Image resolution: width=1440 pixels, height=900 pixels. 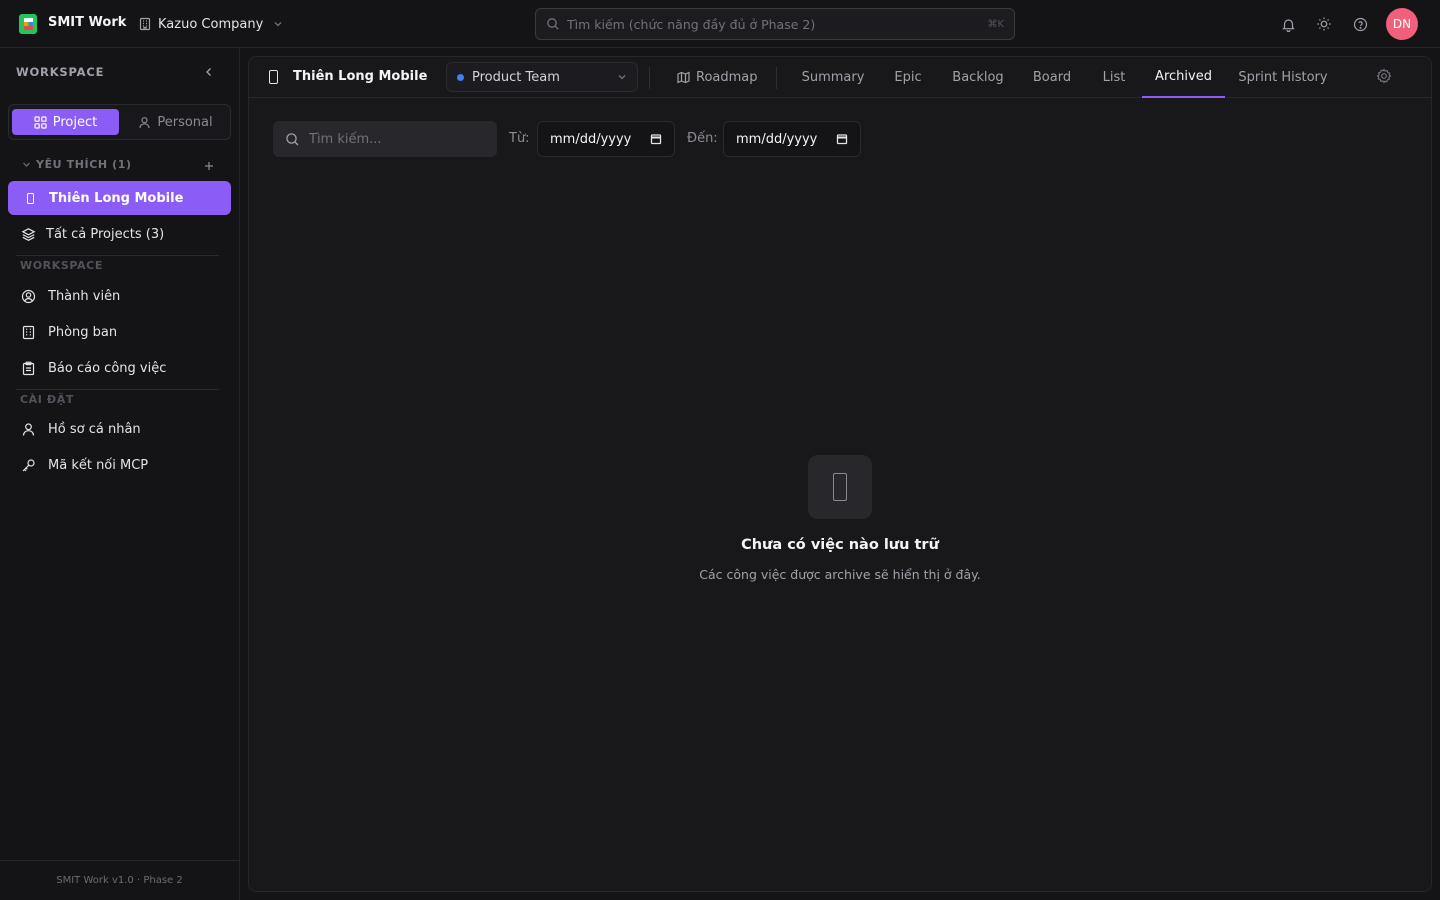 What do you see at coordinates (40, 122) in the screenshot?
I see `grid-icon` at bounding box center [40, 122].